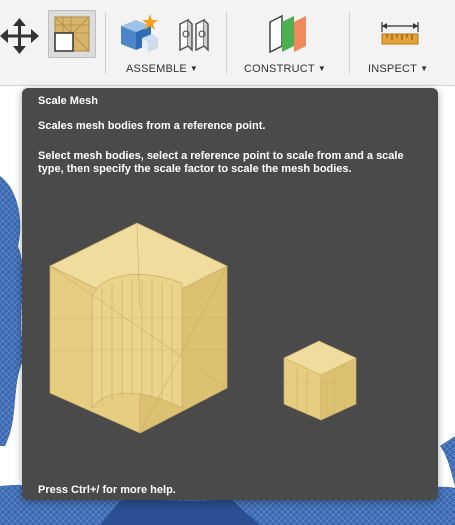 The height and width of the screenshot is (525, 455). What do you see at coordinates (139, 34) in the screenshot?
I see `new-component-icon` at bounding box center [139, 34].